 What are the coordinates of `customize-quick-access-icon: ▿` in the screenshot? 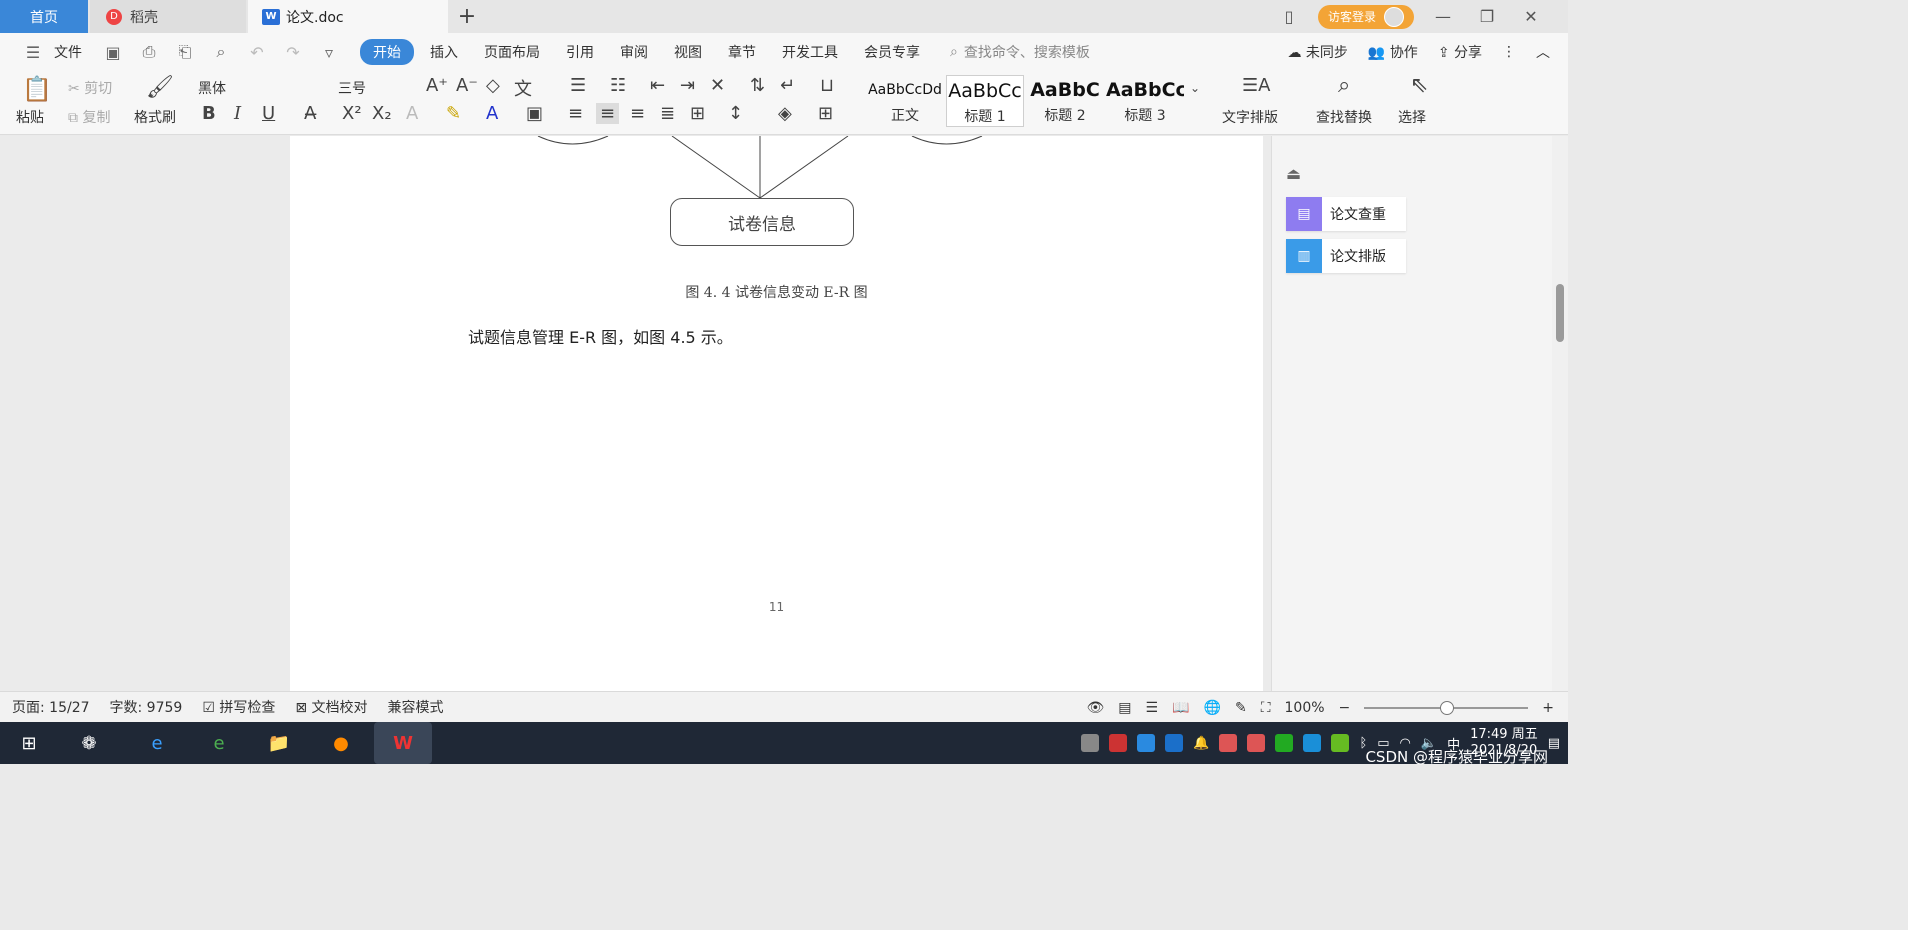 It's located at (329, 52).